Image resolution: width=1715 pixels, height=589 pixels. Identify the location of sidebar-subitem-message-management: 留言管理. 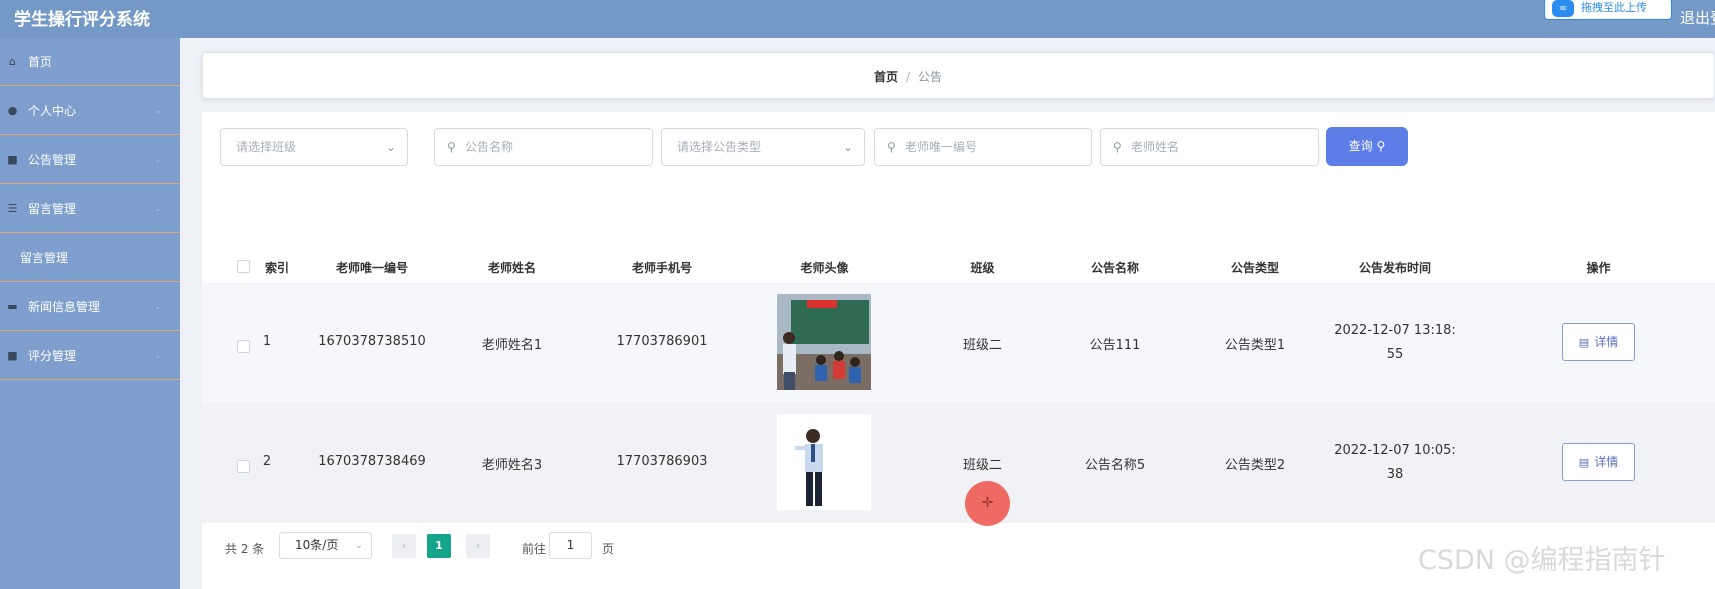
(90, 258).